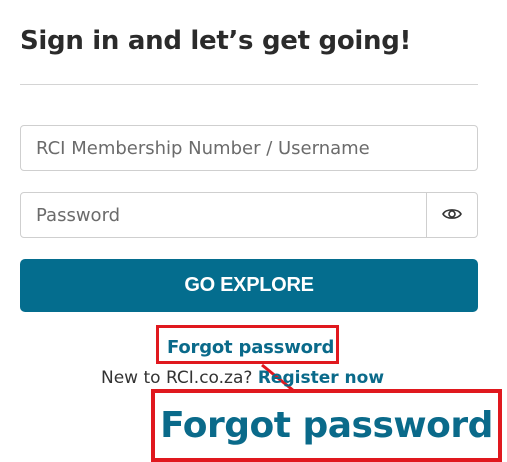 The image size is (507, 462). What do you see at coordinates (249, 84) in the screenshot?
I see `divider` at bounding box center [249, 84].